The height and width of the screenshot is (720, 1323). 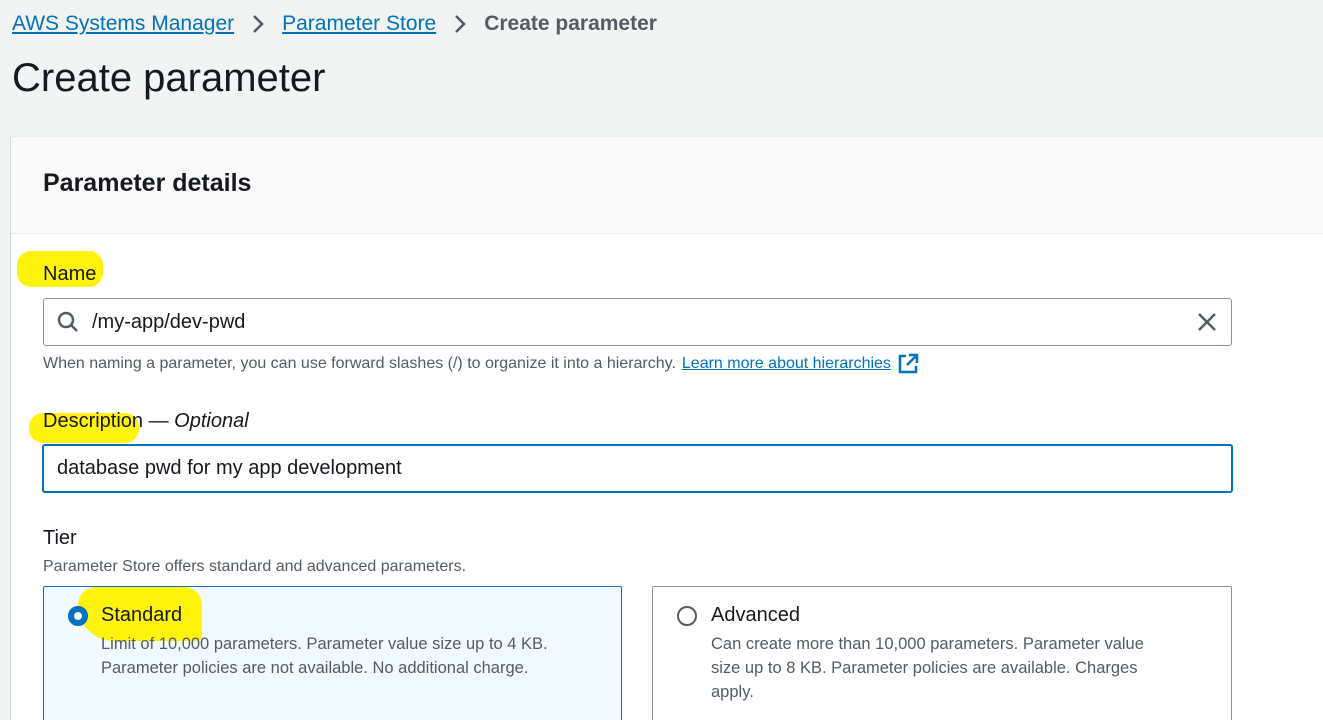 What do you see at coordinates (147, 183) in the screenshot?
I see `card-title: Parameter details` at bounding box center [147, 183].